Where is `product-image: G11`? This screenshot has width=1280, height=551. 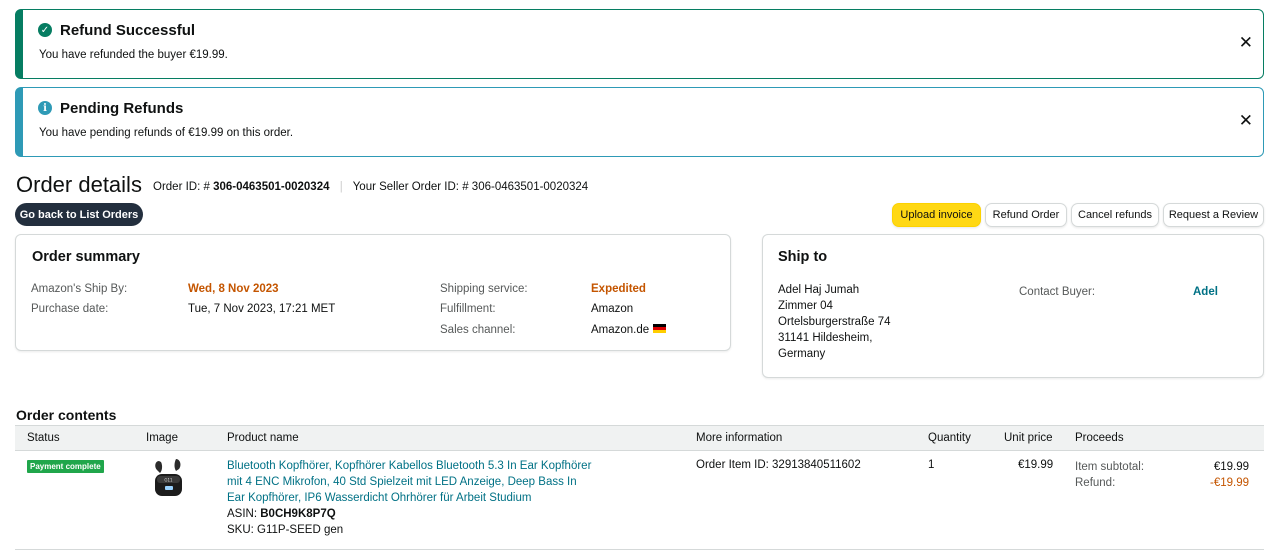 product-image: G11 is located at coordinates (169, 479).